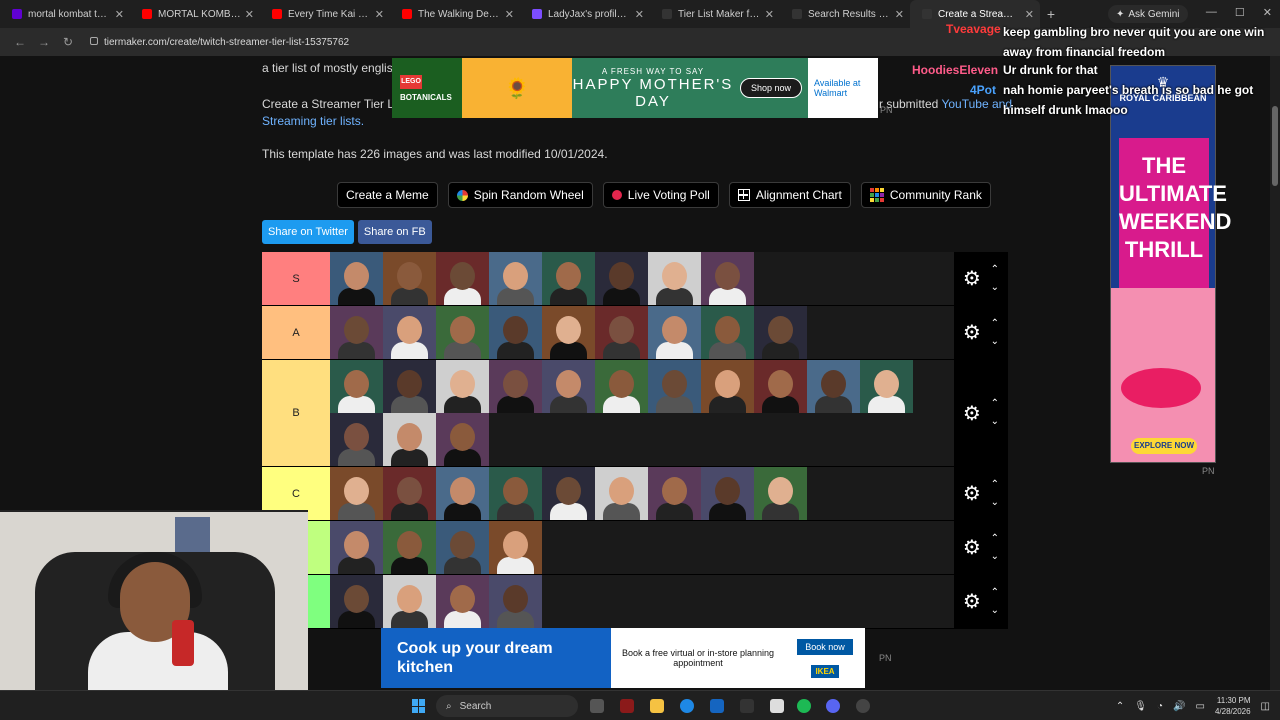 Image resolution: width=1280 pixels, height=720 pixels. Describe the element at coordinates (845, 14) in the screenshot. I see `browser-tab: Search Results for 'stre ✕` at that location.